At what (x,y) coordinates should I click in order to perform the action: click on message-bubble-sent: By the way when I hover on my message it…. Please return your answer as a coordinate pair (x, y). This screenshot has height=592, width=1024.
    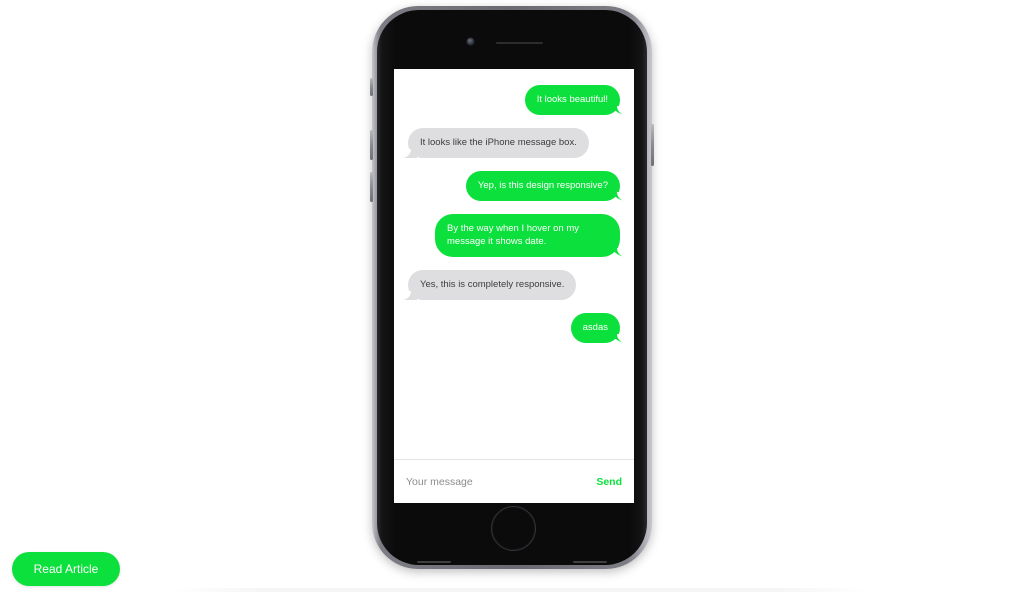
    Looking at the image, I should click on (531, 235).